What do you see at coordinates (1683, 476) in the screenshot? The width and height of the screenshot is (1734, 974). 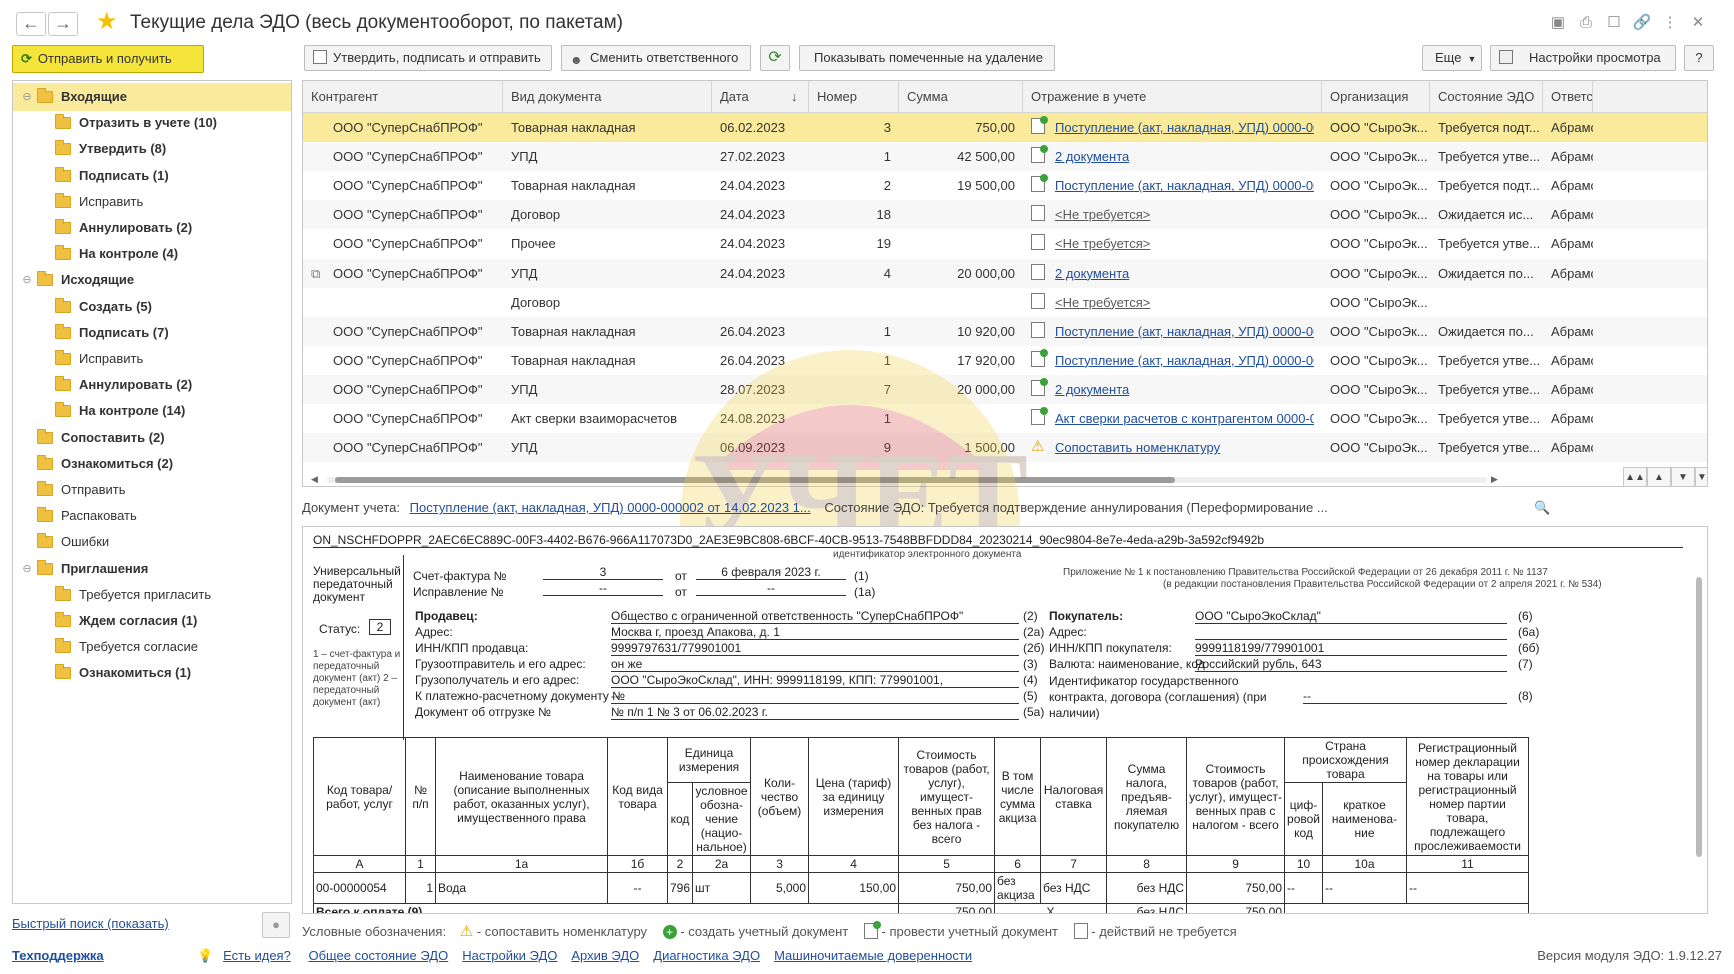 I see `scroll-down-button: ▼` at bounding box center [1683, 476].